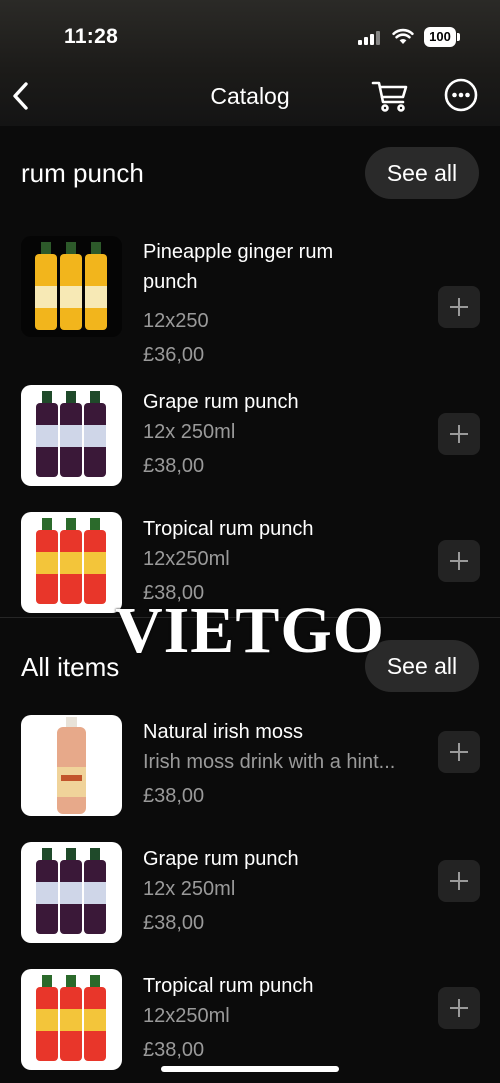 The width and height of the screenshot is (500, 1083). I want to click on section-header: rum punch See all, so click(250, 173).